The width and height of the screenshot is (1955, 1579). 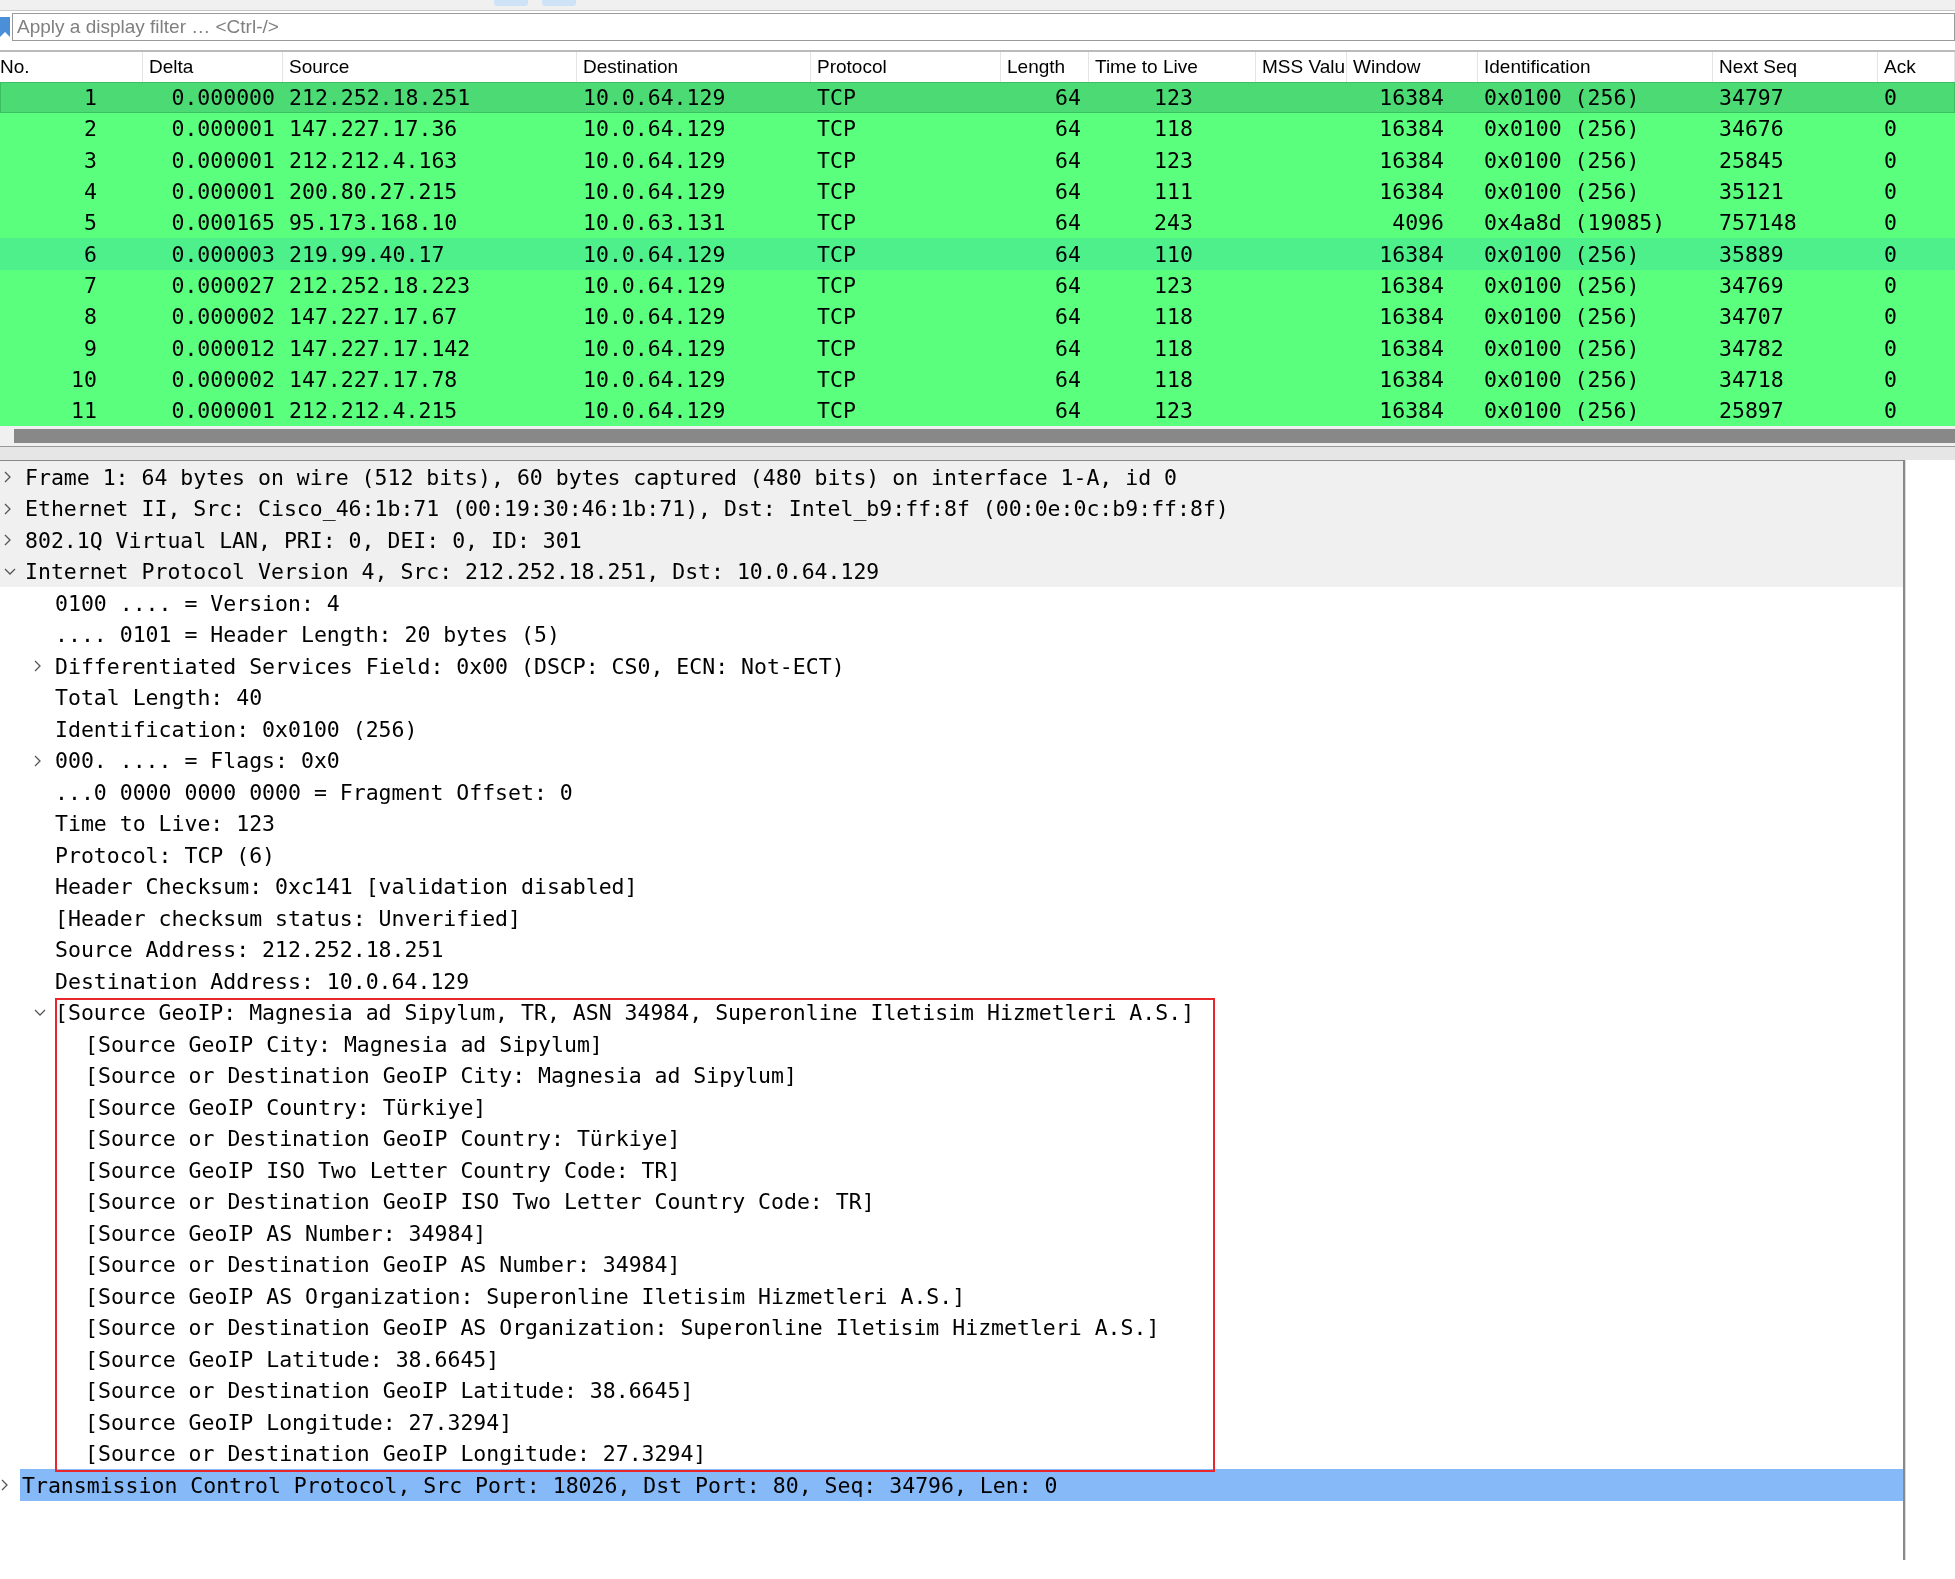 What do you see at coordinates (1173, 348) in the screenshot?
I see `table-cell: 118` at bounding box center [1173, 348].